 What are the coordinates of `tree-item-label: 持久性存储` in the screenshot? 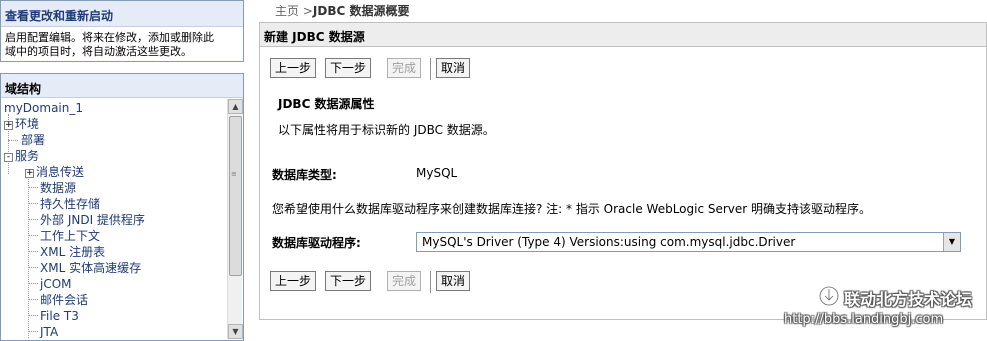 It's located at (70, 204).